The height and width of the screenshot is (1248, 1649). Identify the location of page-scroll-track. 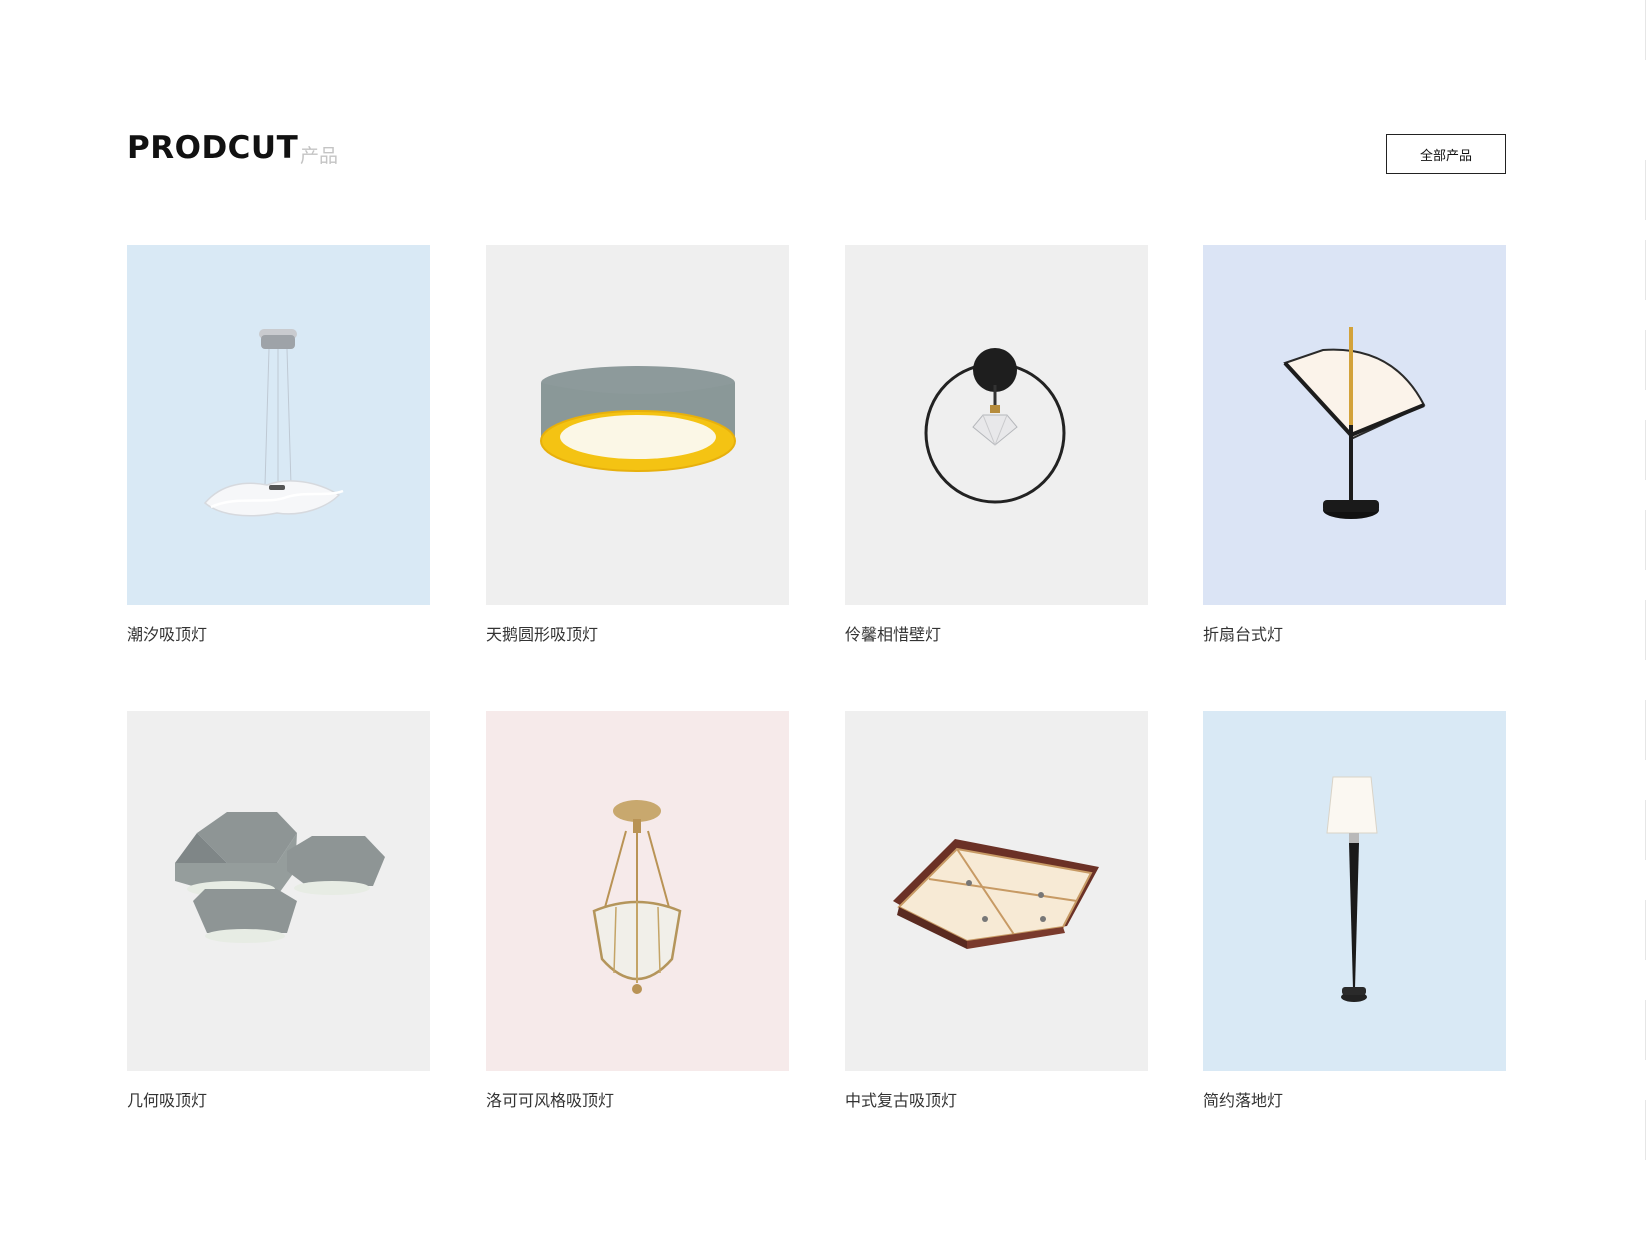
(1647, 624).